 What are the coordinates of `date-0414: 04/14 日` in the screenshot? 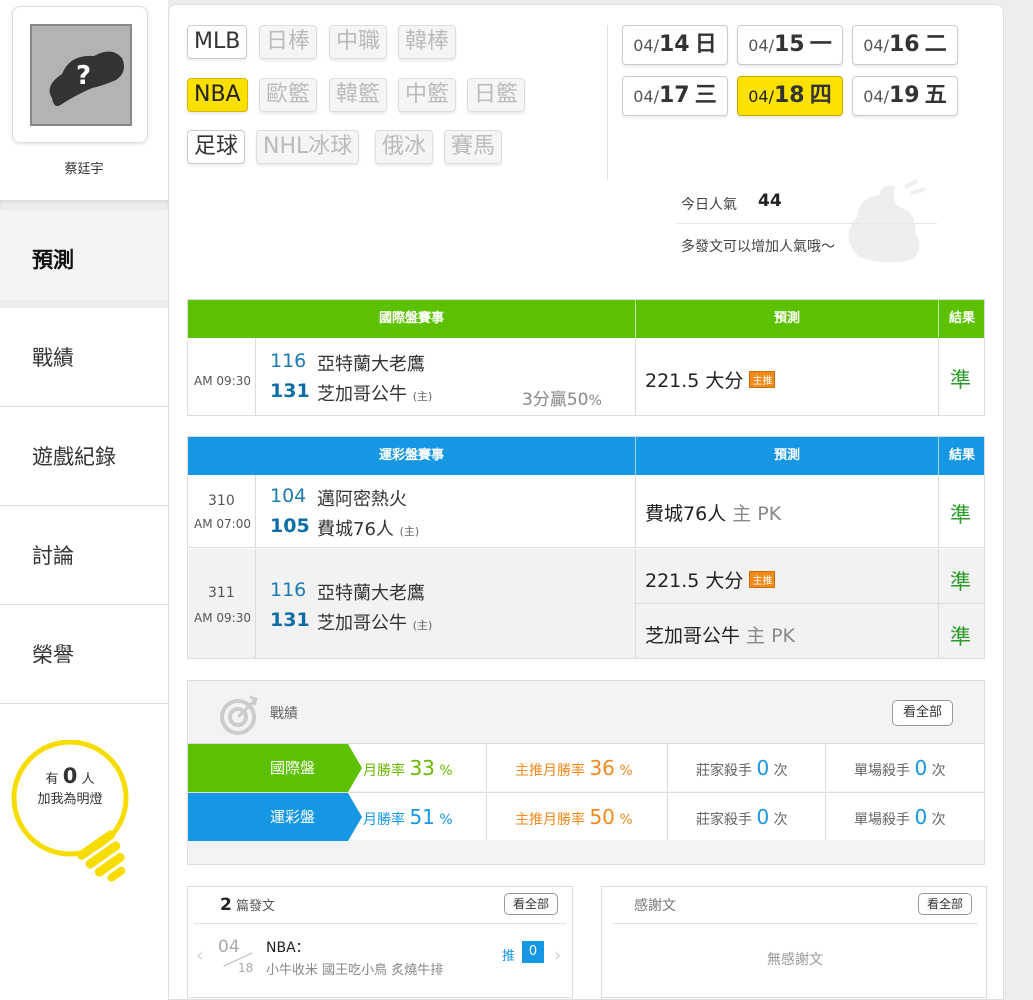 It's located at (675, 45).